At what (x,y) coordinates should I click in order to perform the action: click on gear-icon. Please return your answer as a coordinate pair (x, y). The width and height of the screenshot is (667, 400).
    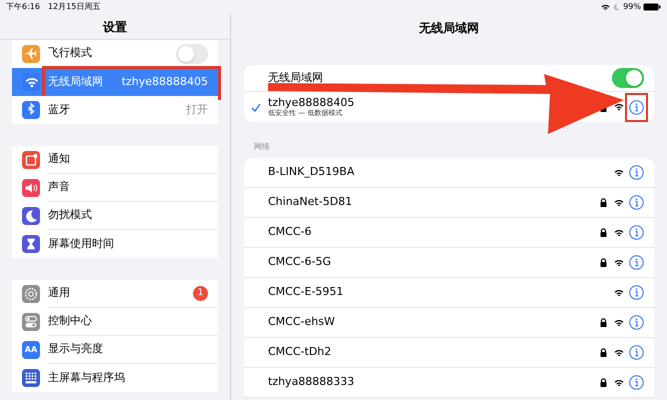
    Looking at the image, I should click on (31, 294).